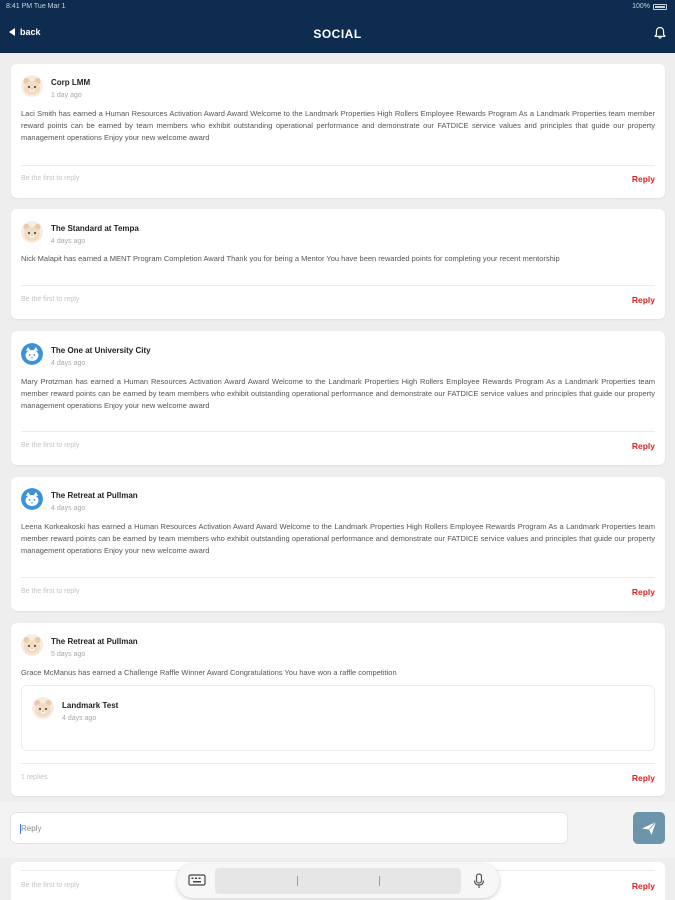 Image resolution: width=675 pixels, height=900 pixels. I want to click on battery-icon, so click(660, 6).